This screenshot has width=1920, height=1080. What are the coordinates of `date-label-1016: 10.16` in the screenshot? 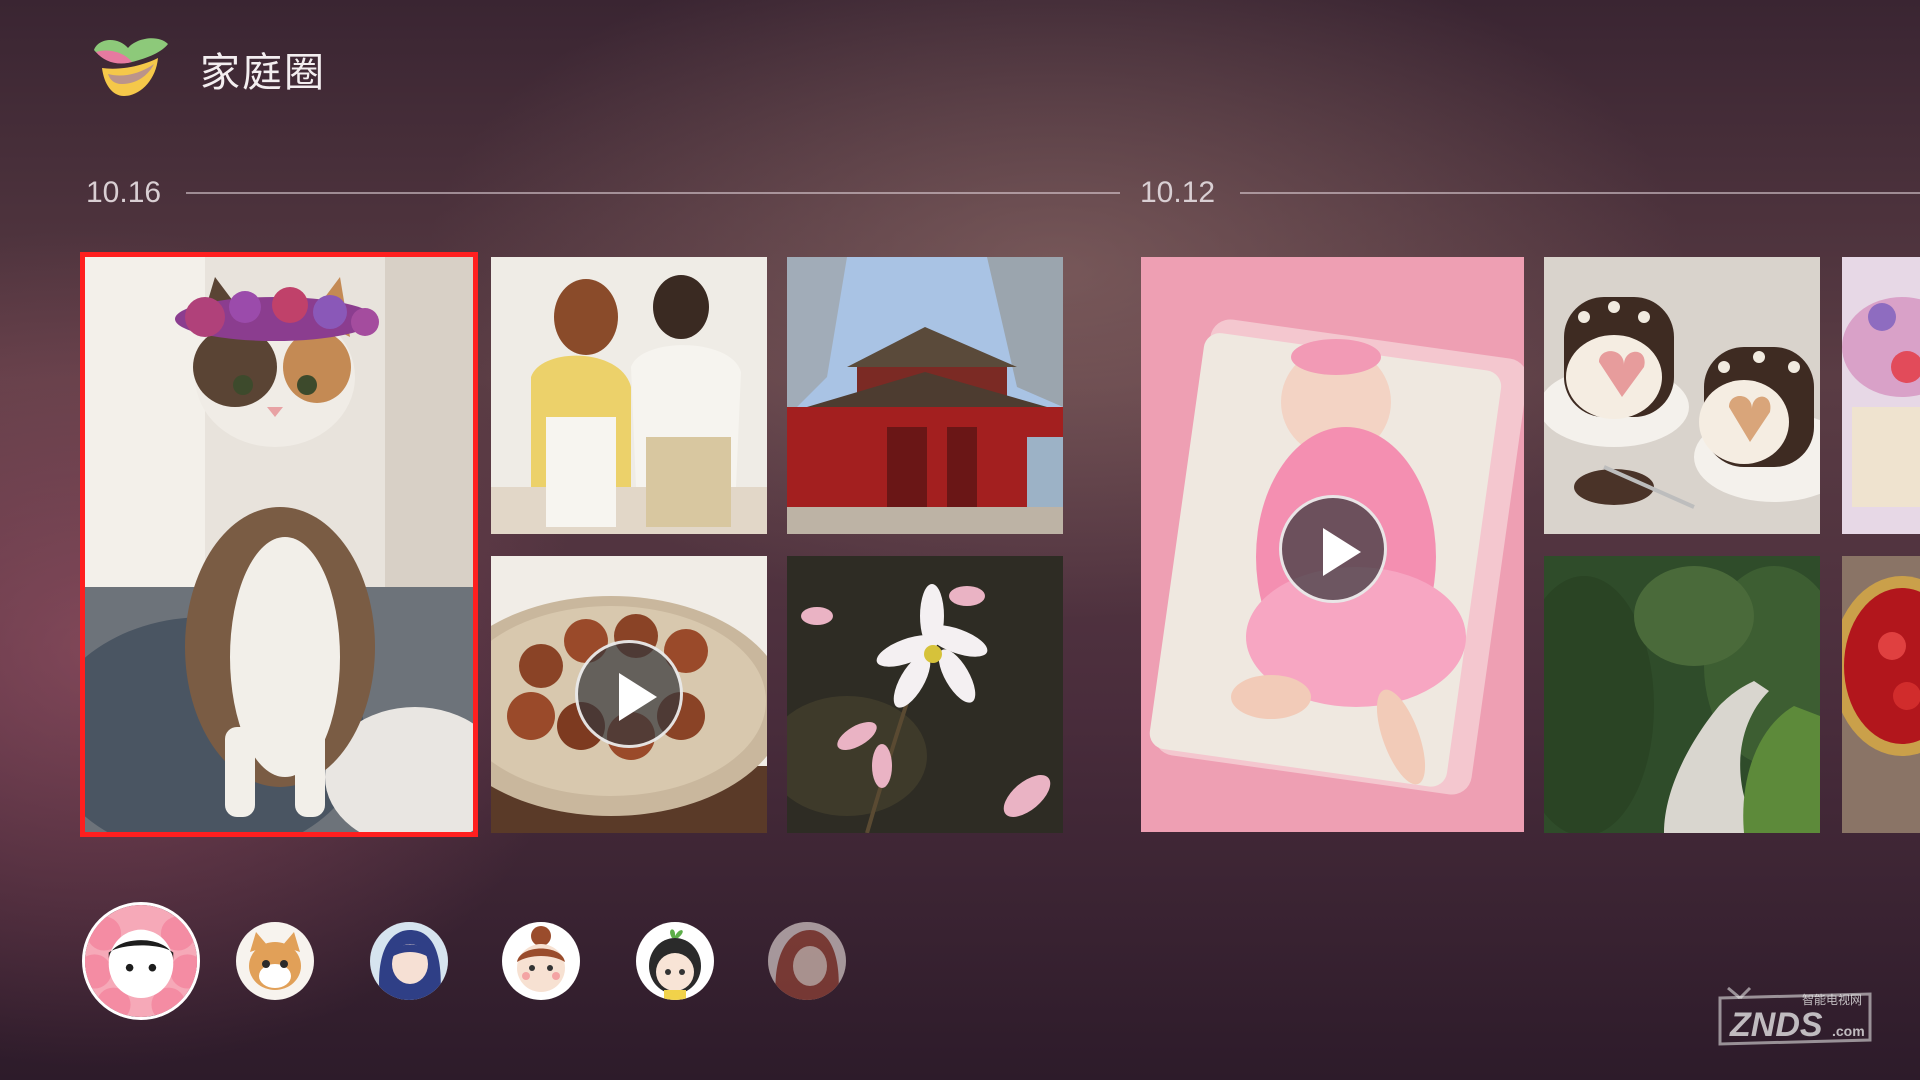 It's located at (124, 192).